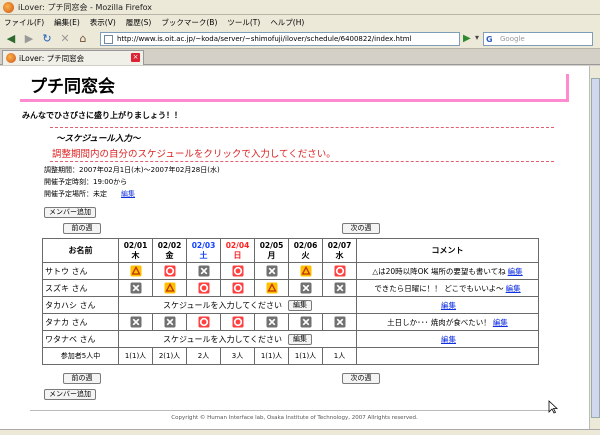 The height and width of the screenshot is (435, 600). I want to click on menu-item: ファイル(F), so click(24, 22).